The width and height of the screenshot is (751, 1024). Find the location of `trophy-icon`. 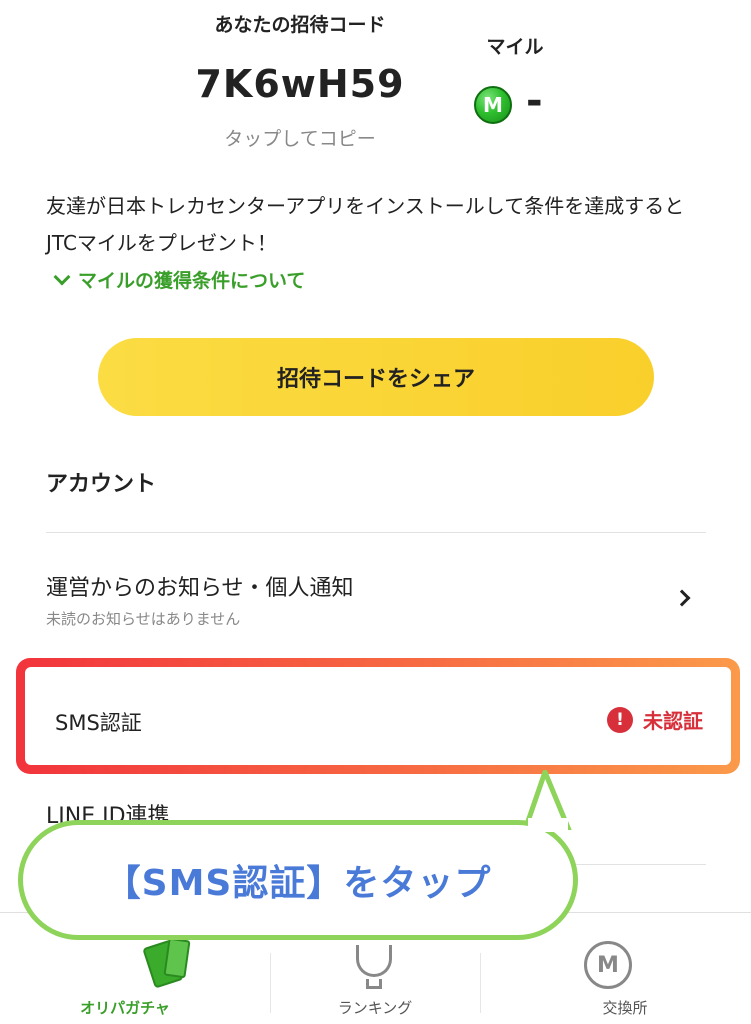

trophy-icon is located at coordinates (374, 961).